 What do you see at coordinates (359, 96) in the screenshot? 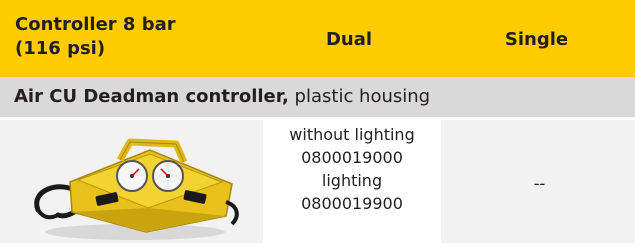
I see `section-title-rest: plastic housing` at bounding box center [359, 96].